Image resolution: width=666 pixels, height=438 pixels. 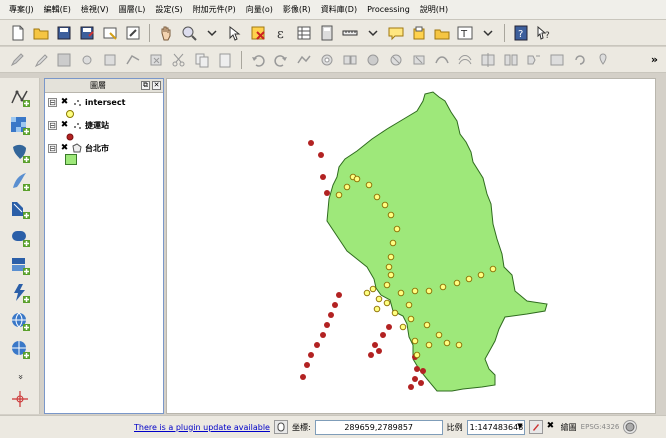 I want to click on add-spatialite-layer-button, so click(x=20, y=181).